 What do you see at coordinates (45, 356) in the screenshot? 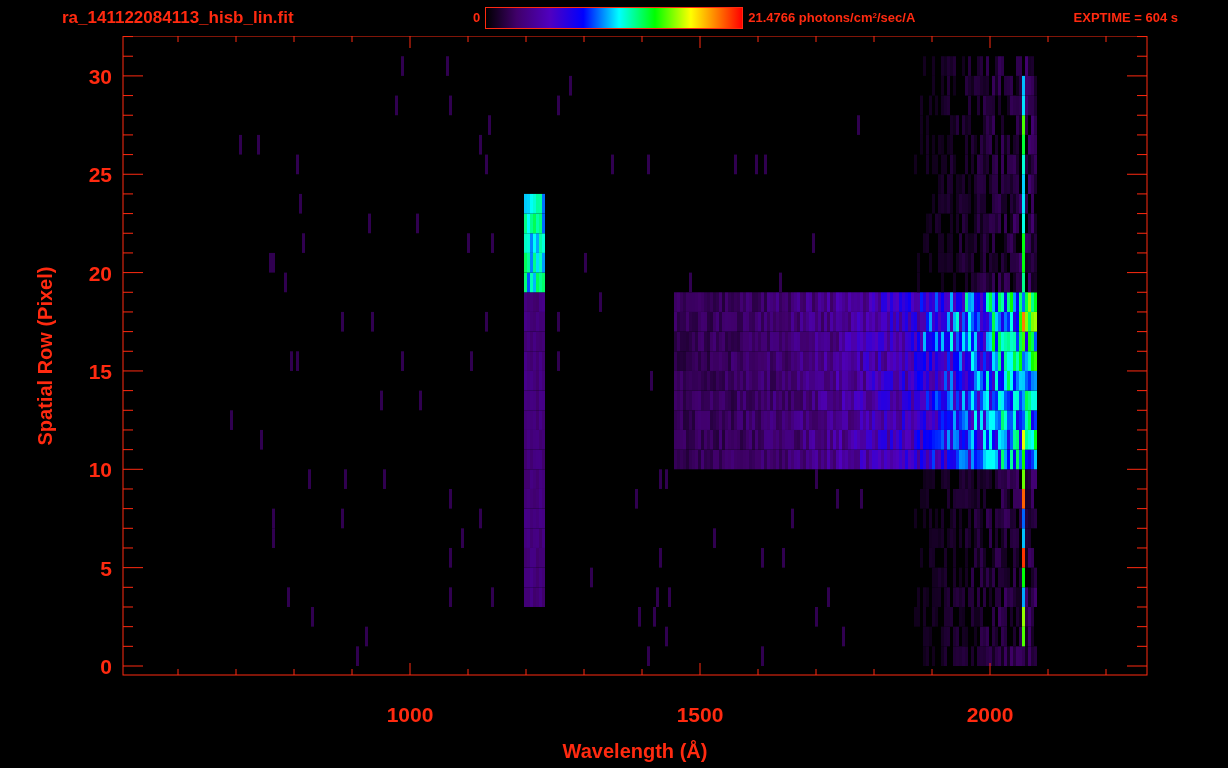
I see `y-axis-label: Spatial Row (Pixel)` at bounding box center [45, 356].